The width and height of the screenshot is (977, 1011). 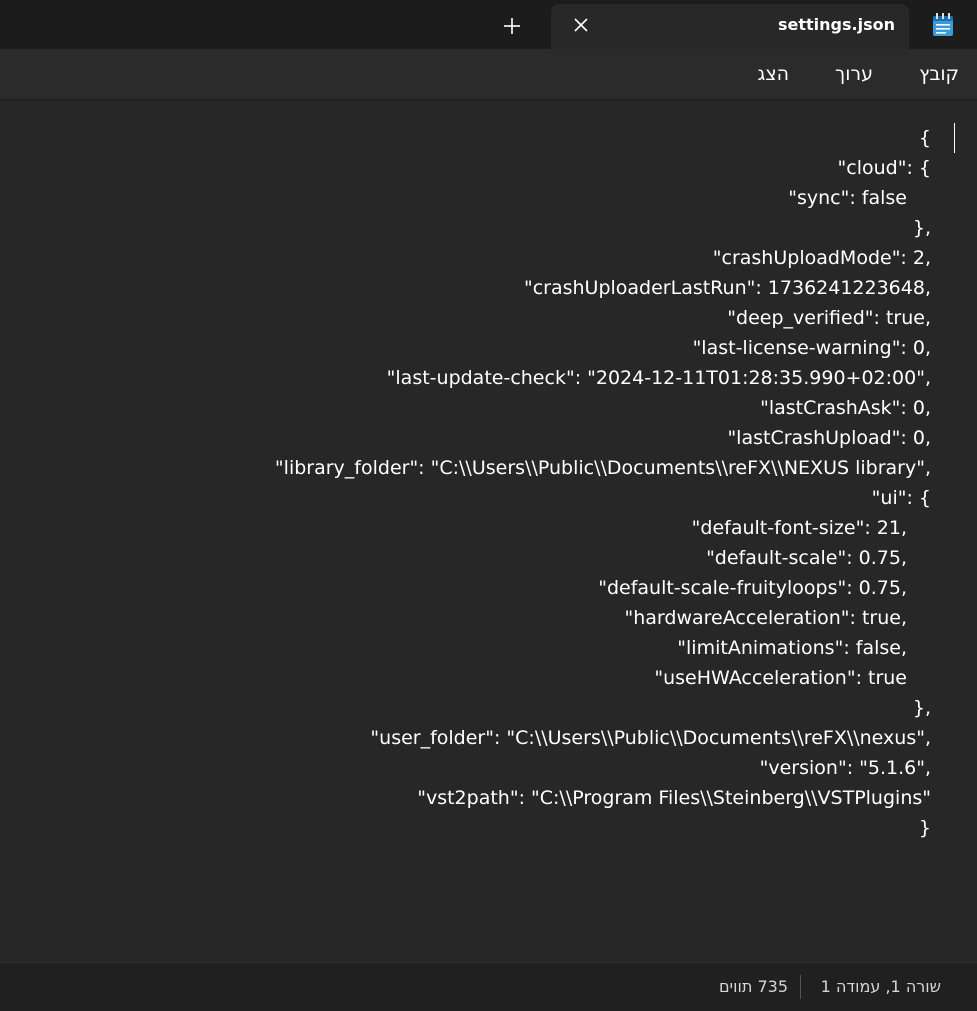 I want to click on editor-line: "default-font-size": 21,, so click(x=799, y=528).